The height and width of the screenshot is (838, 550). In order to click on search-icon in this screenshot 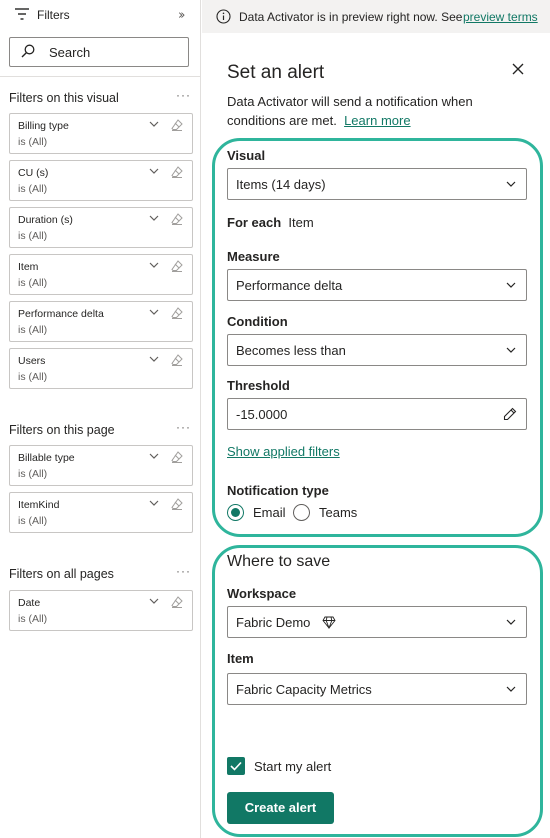, I will do `click(28, 51)`.